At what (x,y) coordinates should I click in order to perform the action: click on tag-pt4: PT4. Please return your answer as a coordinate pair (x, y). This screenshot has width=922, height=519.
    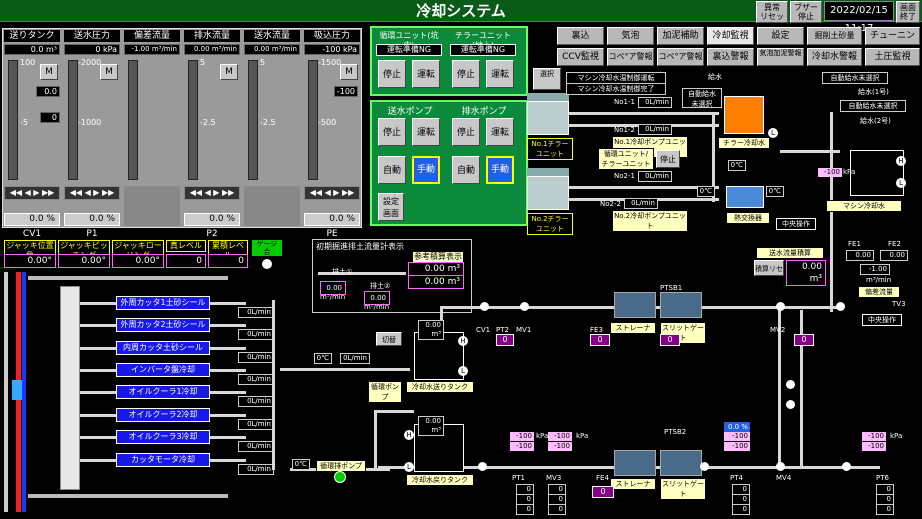
    Looking at the image, I should click on (736, 478).